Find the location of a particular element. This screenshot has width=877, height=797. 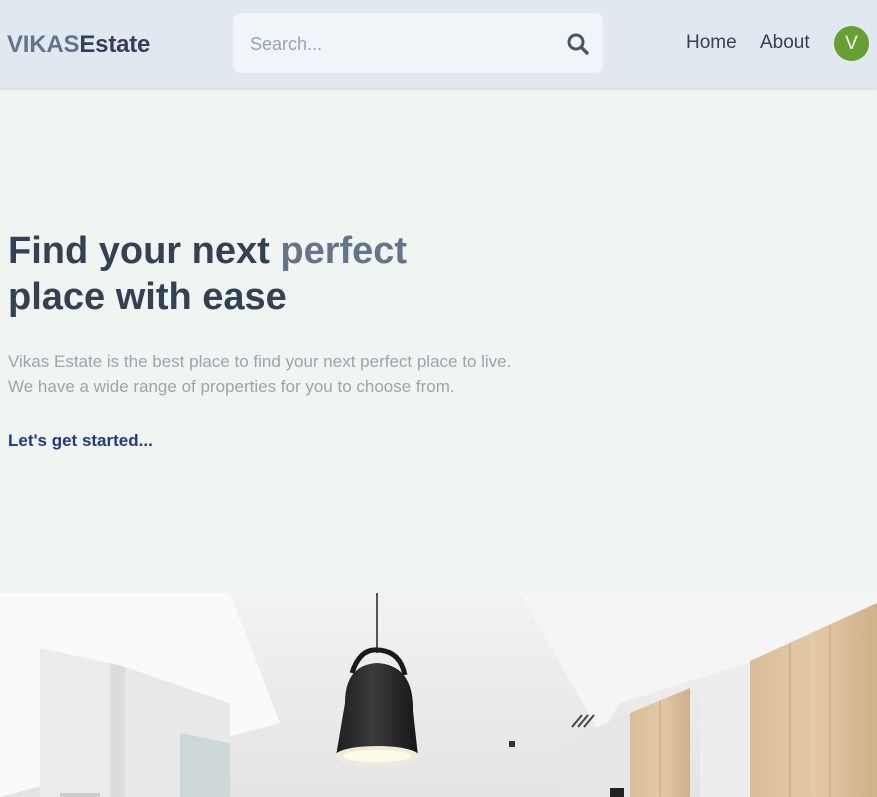

site-logo: VIKASEstate is located at coordinates (78, 45).